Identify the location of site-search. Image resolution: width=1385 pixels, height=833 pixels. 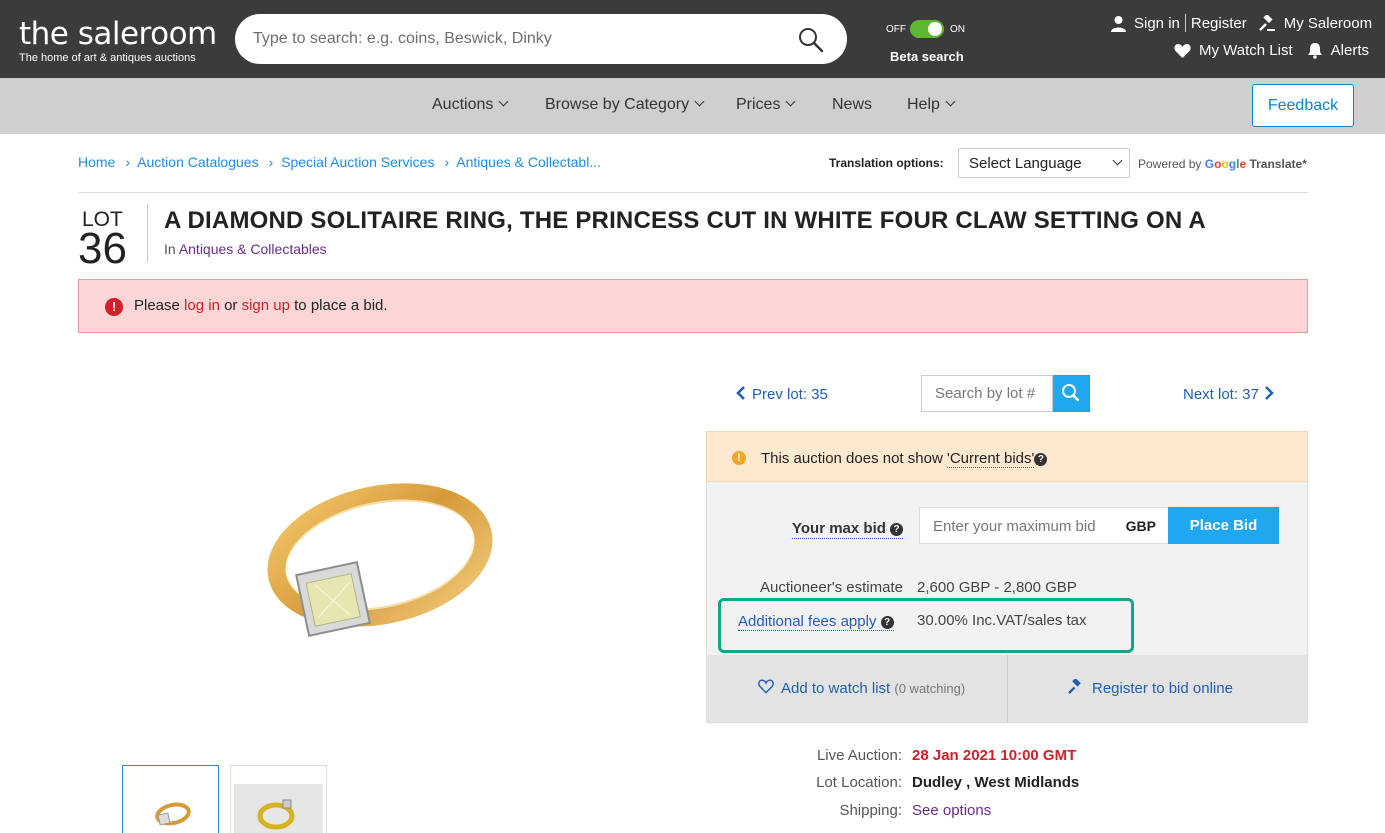
(541, 39).